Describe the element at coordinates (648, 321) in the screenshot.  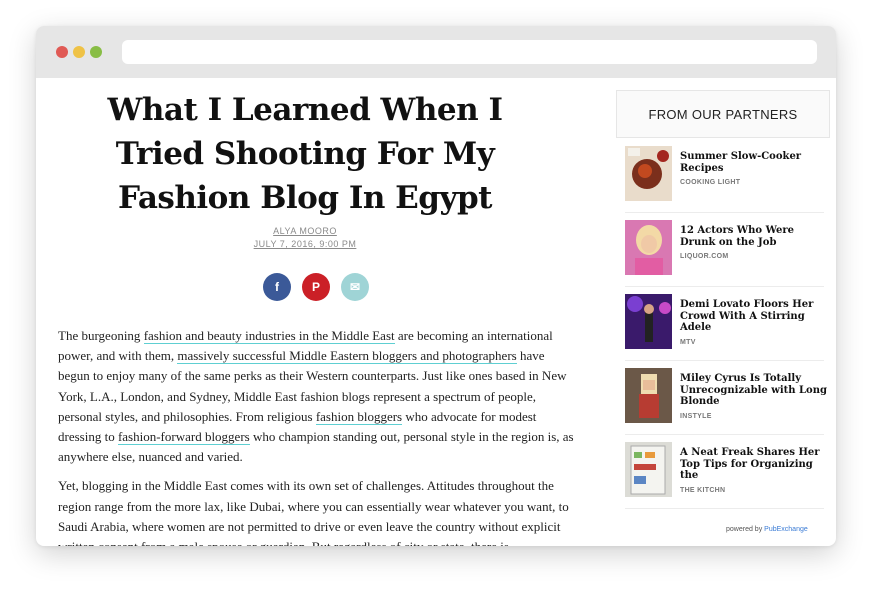
I see `concert-thumbnail` at that location.